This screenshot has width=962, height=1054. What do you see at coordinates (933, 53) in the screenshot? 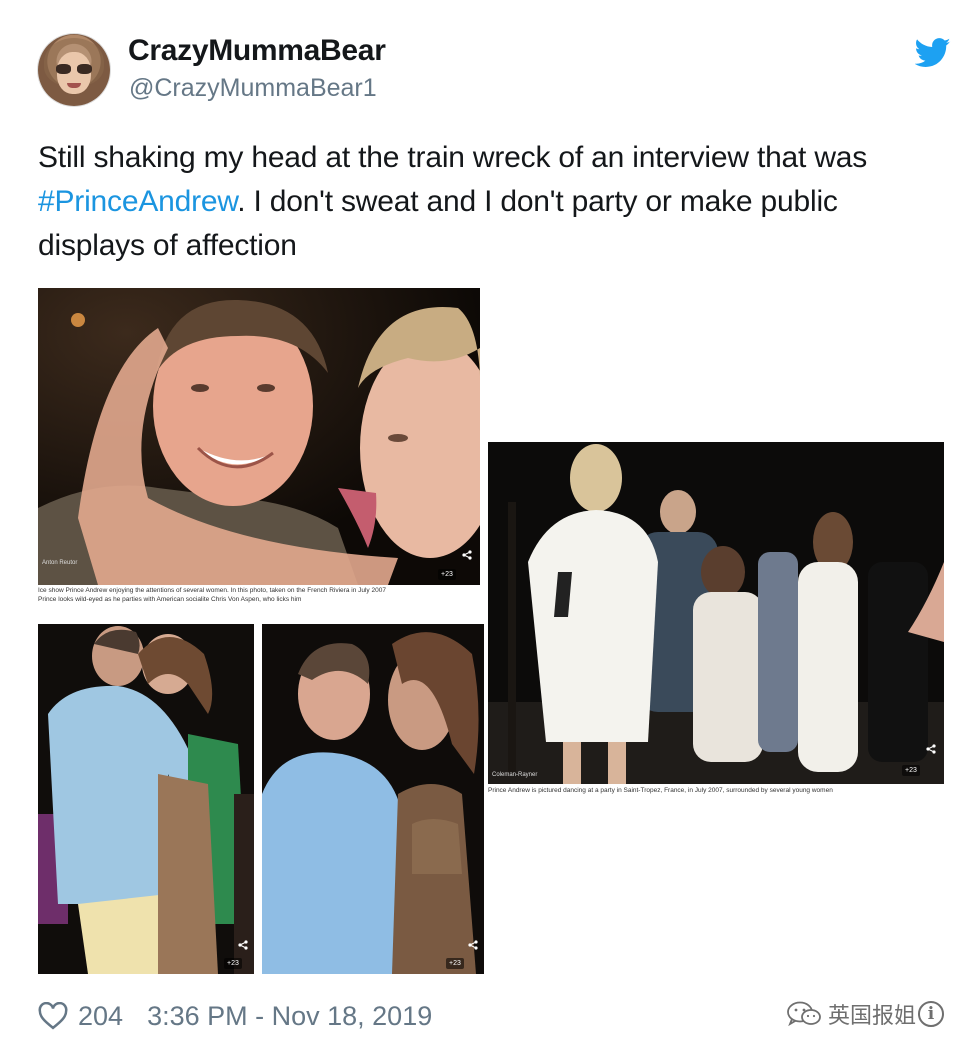
I see `twitter-bird-icon` at bounding box center [933, 53].